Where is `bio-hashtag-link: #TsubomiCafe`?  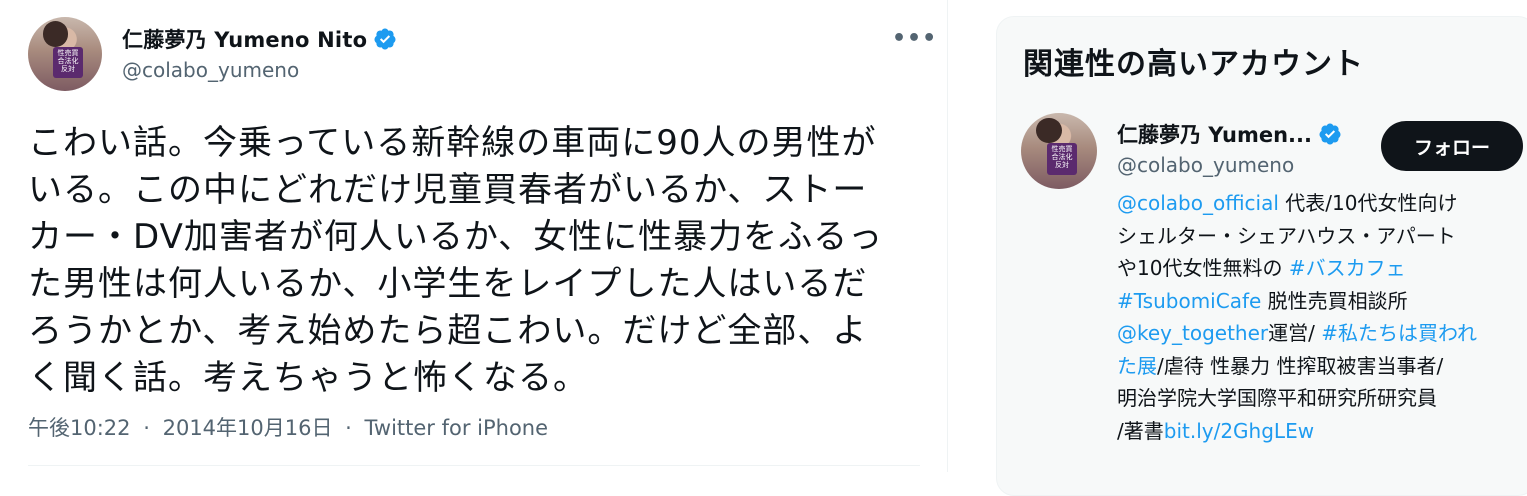
bio-hashtag-link: #TsubomiCafe is located at coordinates (1189, 301).